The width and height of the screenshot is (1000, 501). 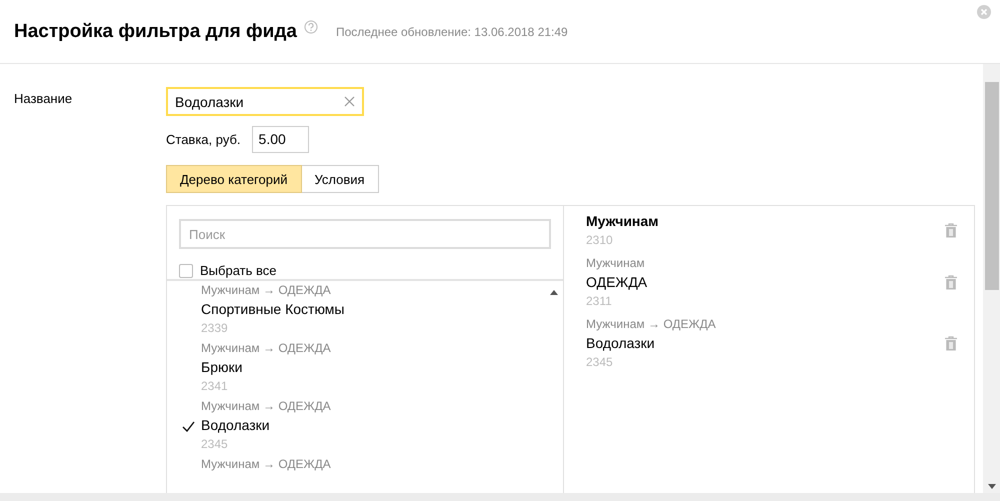 I want to click on last-updated-text: Последнее обновление: 13.06.2018 21:49, so click(x=452, y=31).